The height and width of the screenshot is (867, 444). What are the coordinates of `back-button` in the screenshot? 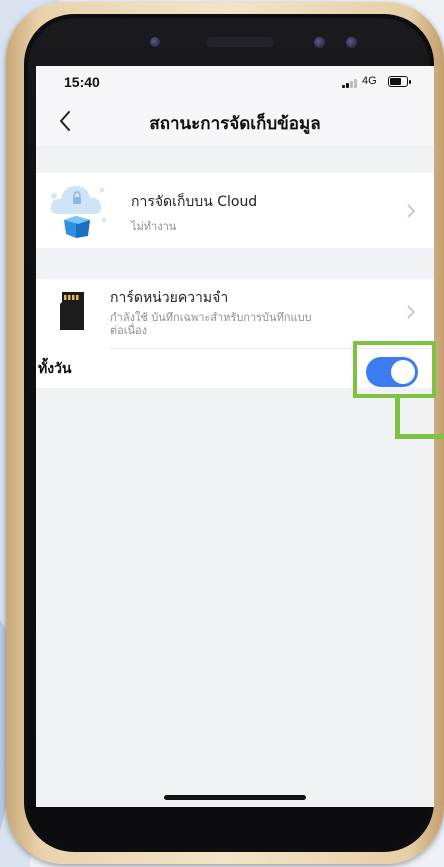 It's located at (66, 121).